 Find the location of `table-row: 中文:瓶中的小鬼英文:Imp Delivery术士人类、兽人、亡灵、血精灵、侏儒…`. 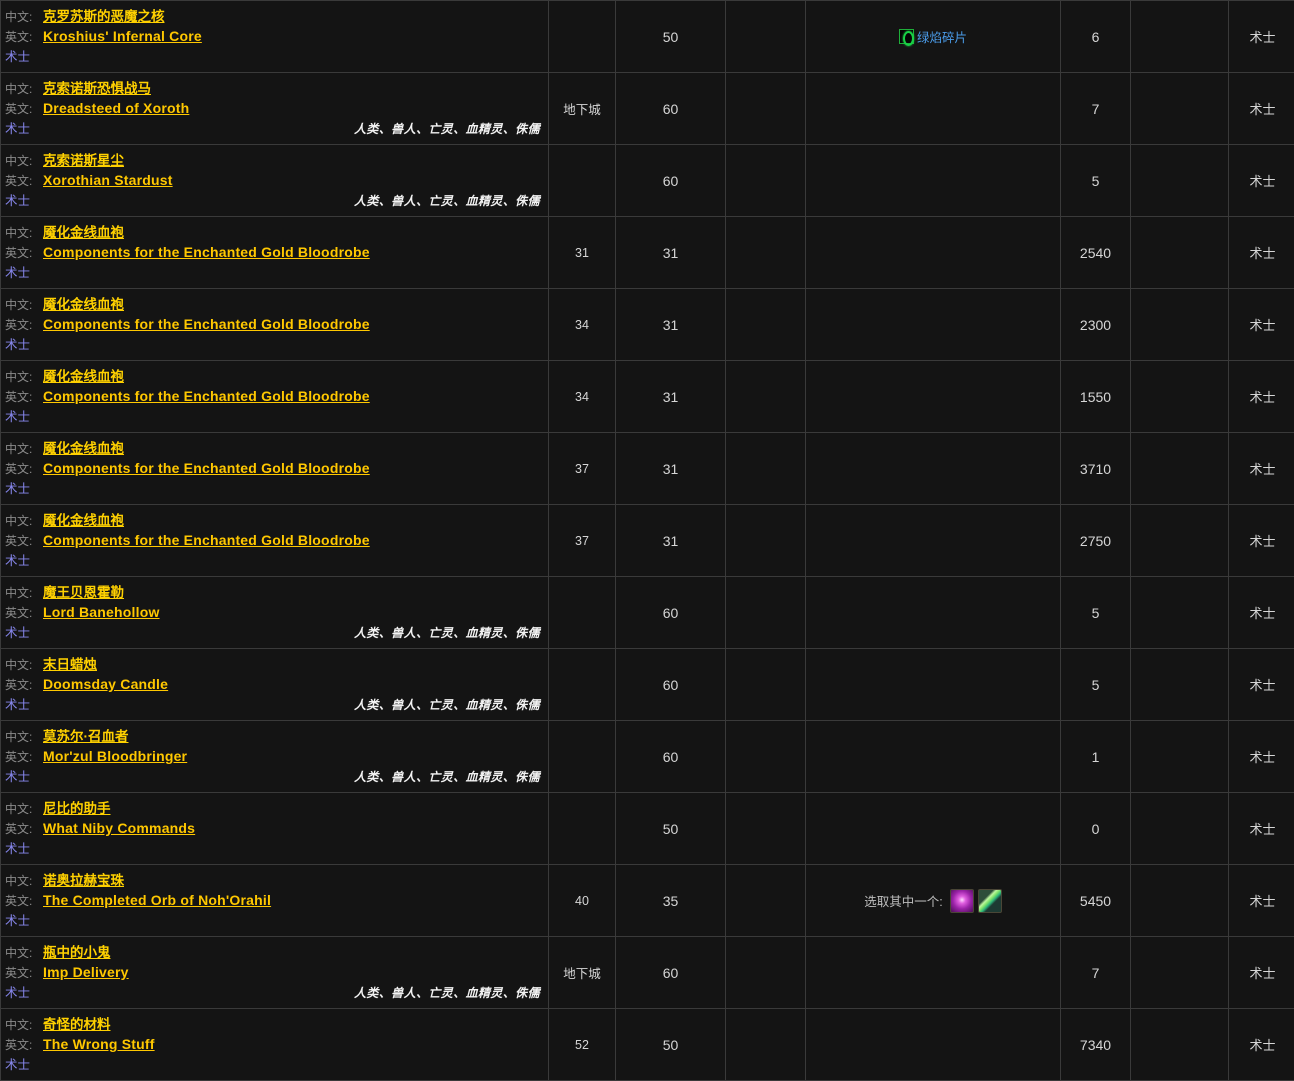

table-row: 中文:瓶中的小鬼英文:Imp Delivery术士人类、兽人、亡灵、血精灵、侏儒… is located at coordinates (647, 973).